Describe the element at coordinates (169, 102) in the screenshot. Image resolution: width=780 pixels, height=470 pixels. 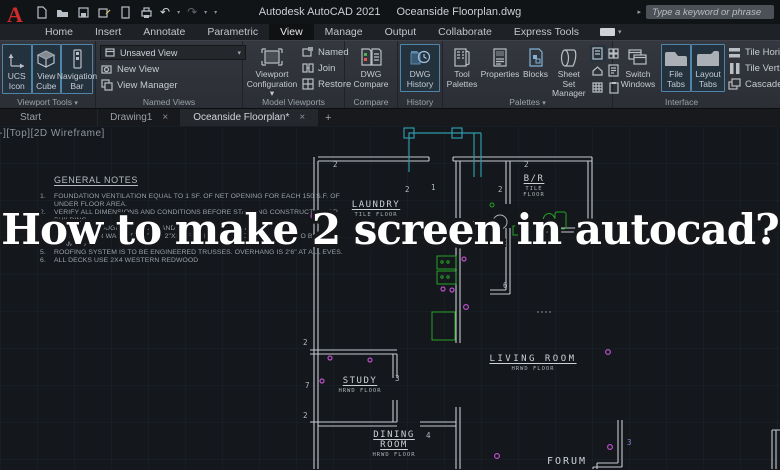
I see `panel-label-named-views: Named Views` at that location.